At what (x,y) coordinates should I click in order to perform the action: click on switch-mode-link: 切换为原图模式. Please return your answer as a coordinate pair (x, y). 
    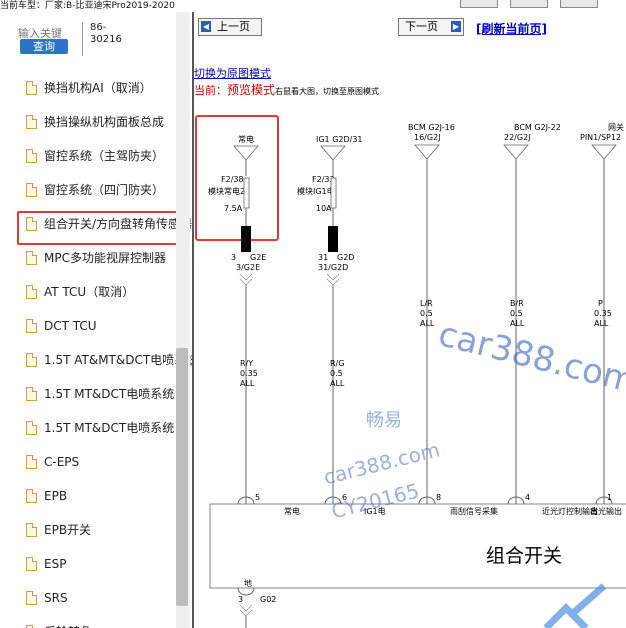
    Looking at the image, I should click on (232, 73).